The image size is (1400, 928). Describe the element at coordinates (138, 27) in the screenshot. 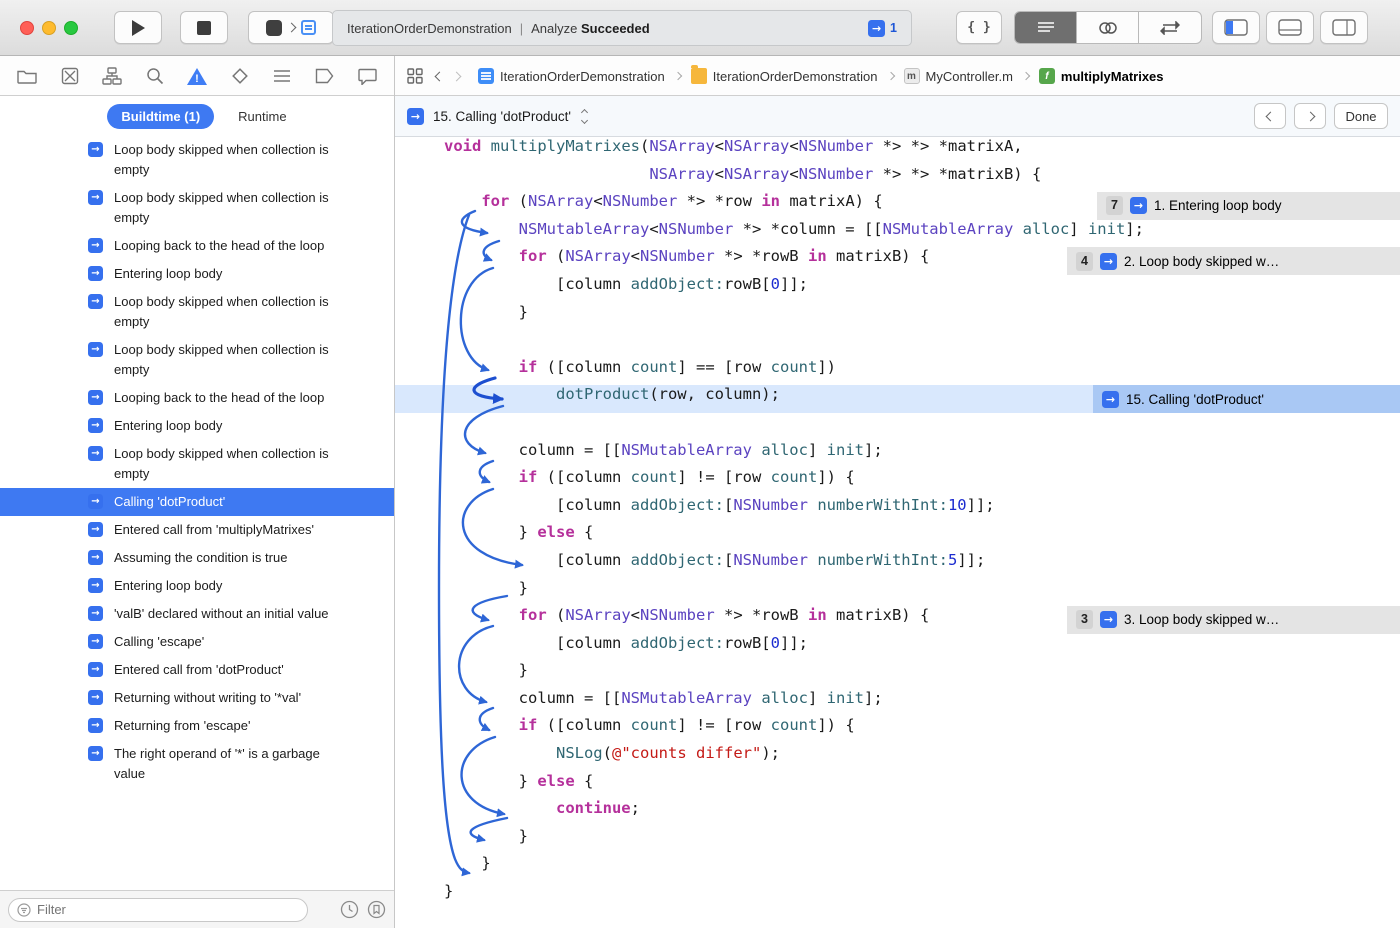

I see `run-button` at that location.